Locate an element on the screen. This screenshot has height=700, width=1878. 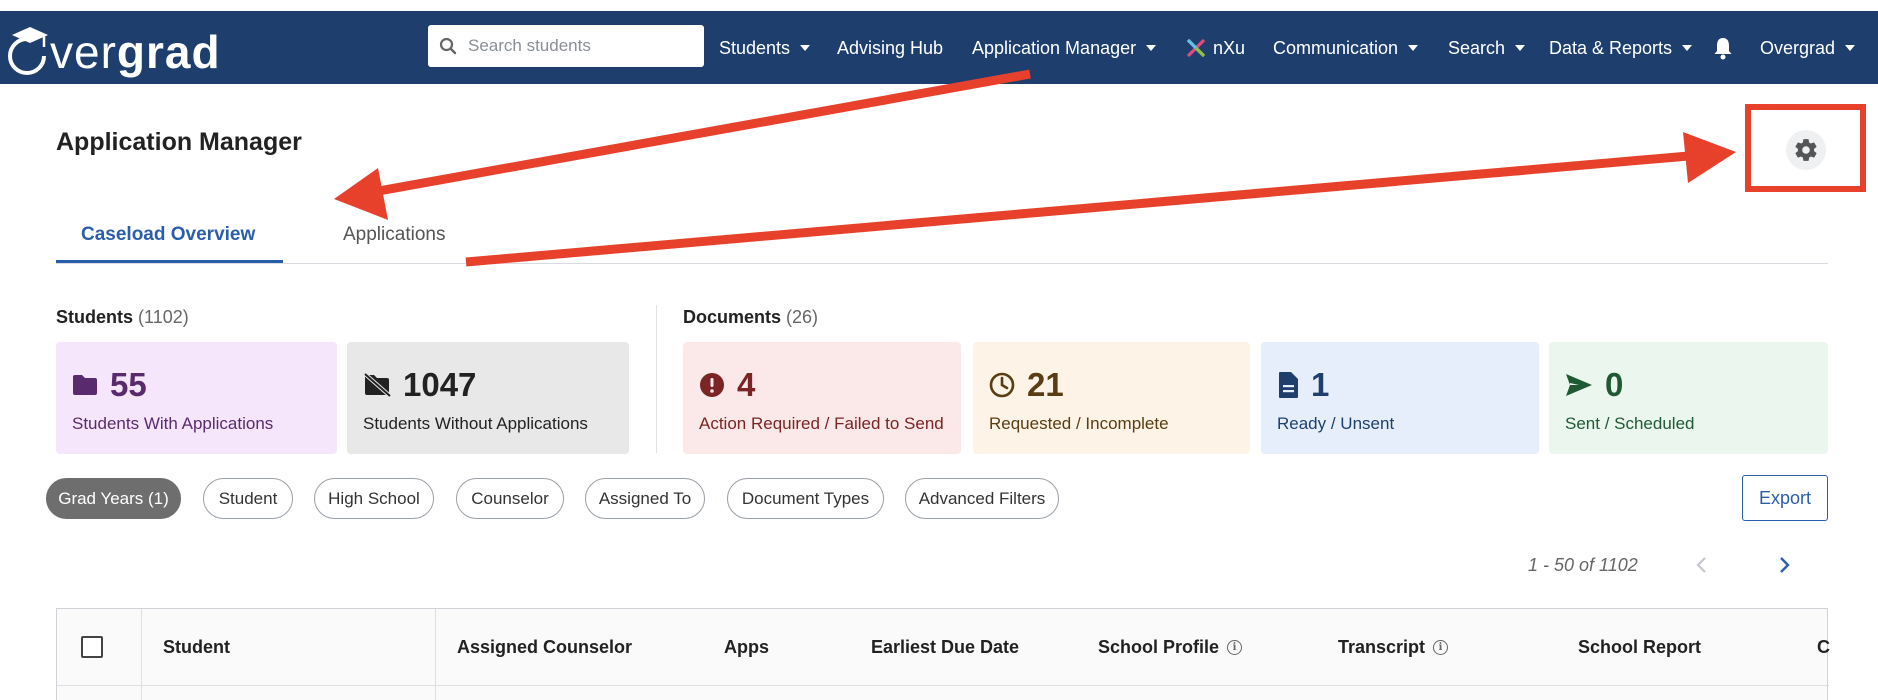
nxu-x-icon is located at coordinates (1196, 48).